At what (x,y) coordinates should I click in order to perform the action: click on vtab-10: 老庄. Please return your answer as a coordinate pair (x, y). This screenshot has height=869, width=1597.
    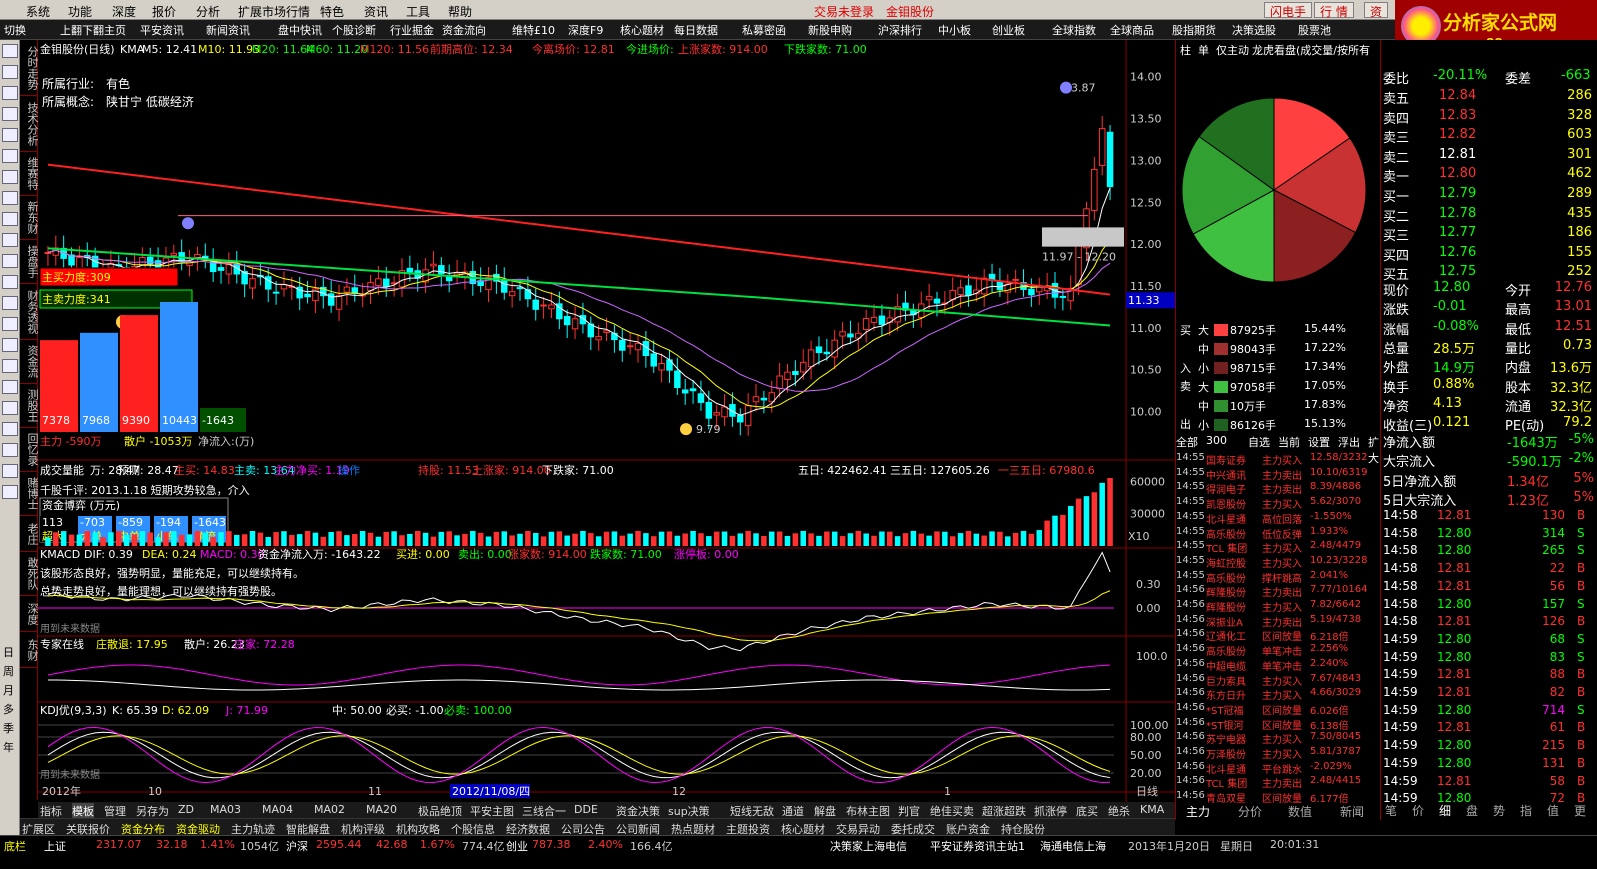
    Looking at the image, I should click on (29, 534).